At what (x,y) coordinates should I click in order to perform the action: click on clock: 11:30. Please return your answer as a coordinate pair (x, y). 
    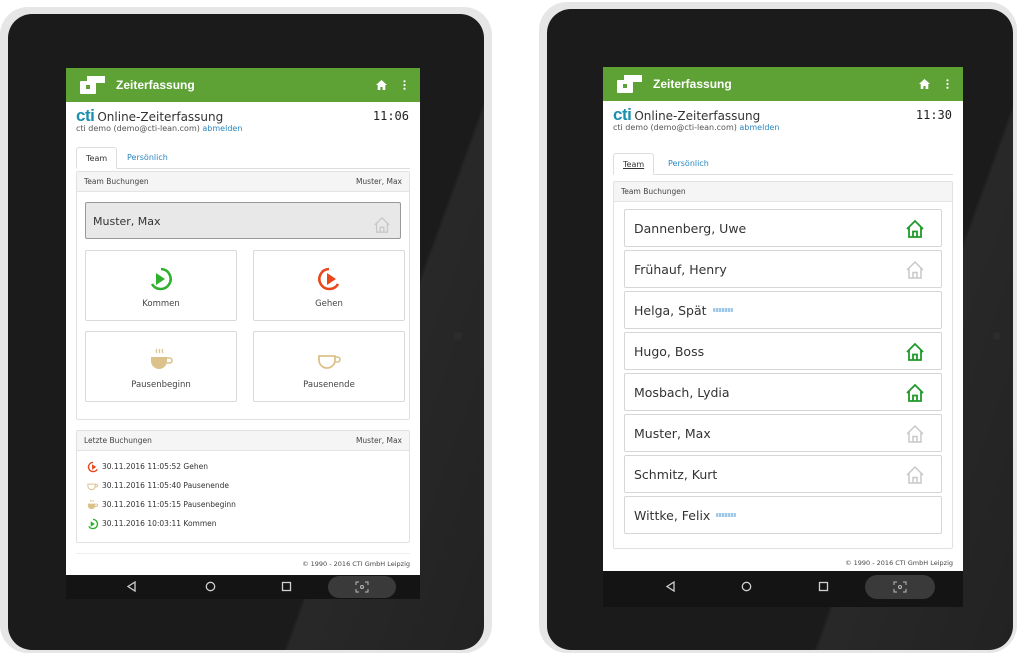
    Looking at the image, I should click on (933, 115).